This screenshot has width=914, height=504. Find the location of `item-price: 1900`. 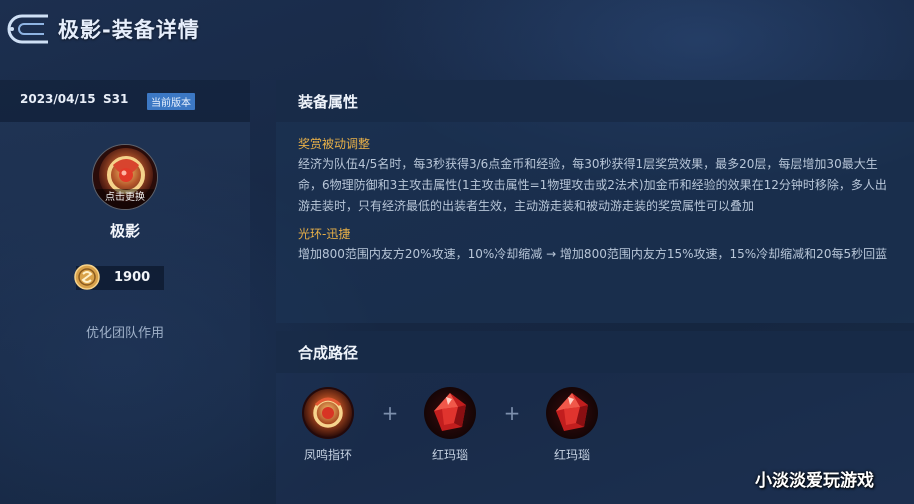

item-price: 1900 is located at coordinates (132, 277).